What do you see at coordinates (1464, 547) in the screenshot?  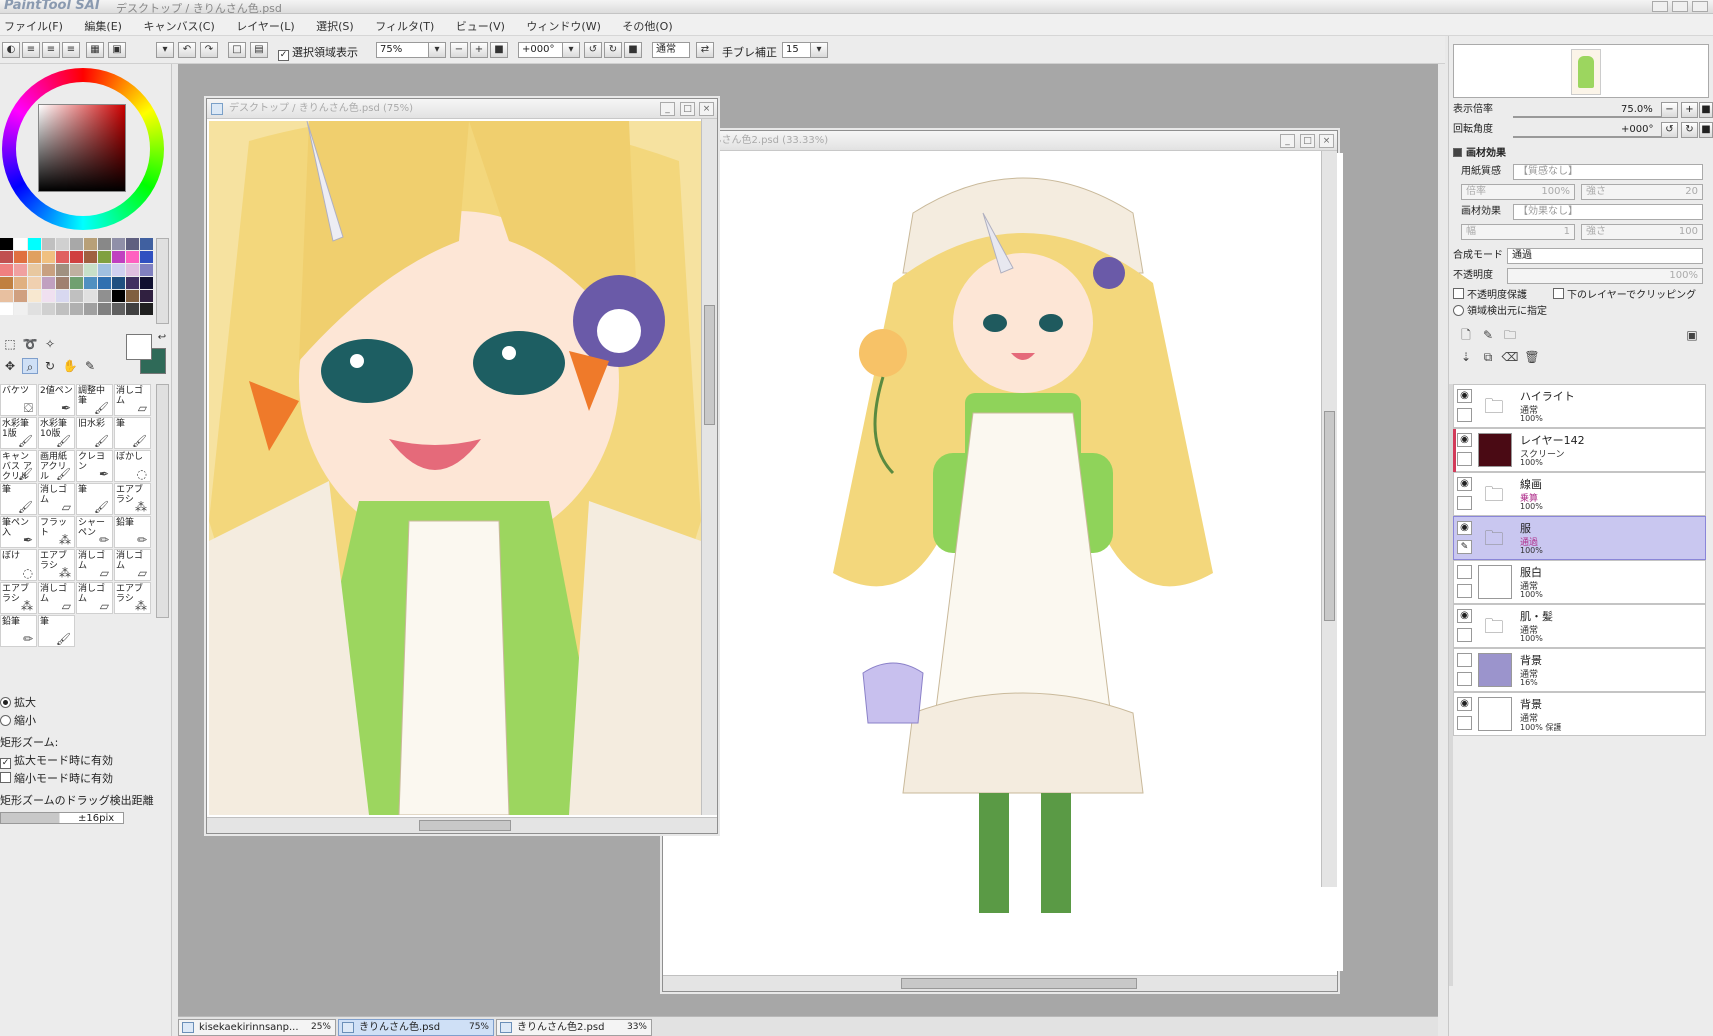 I see `edit-pen-icon: ✎` at bounding box center [1464, 547].